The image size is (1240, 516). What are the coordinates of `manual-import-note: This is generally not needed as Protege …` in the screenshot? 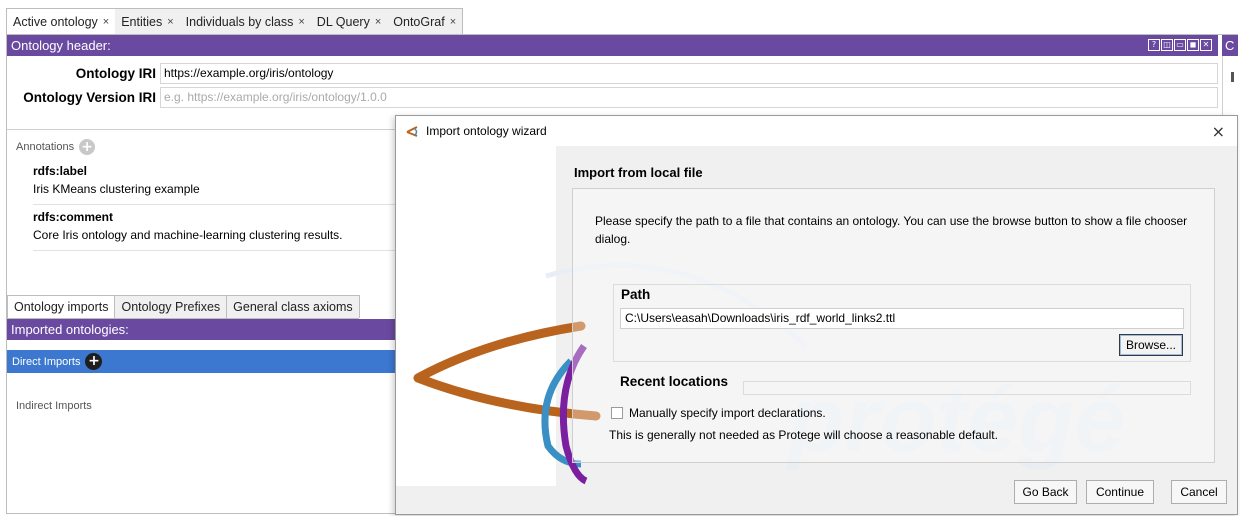 It's located at (803, 435).